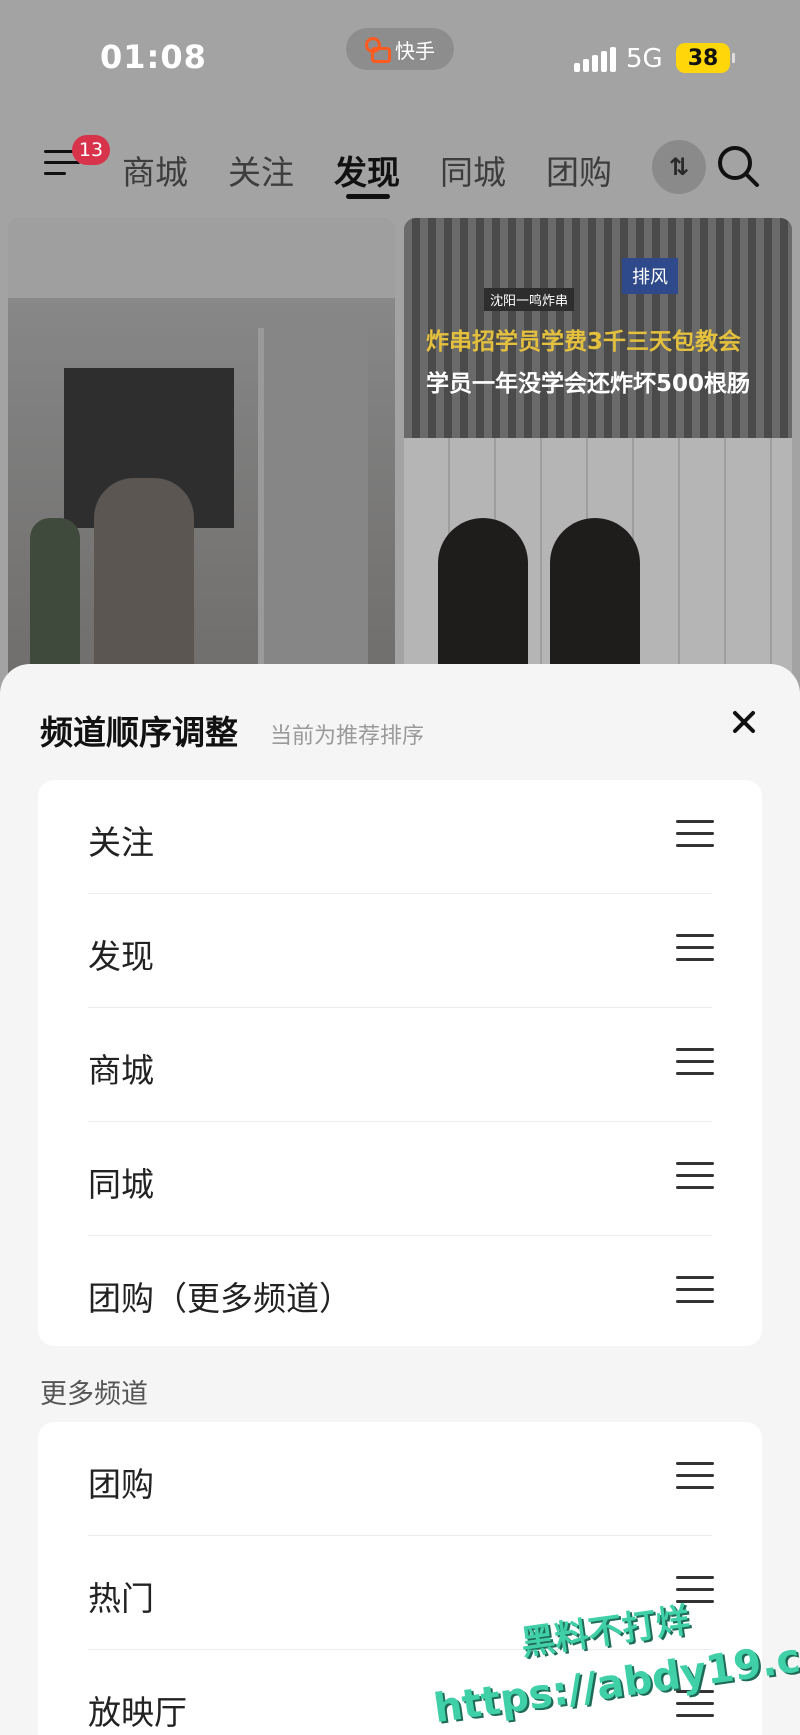  I want to click on channel-label: 团购（更多频道）, so click(220, 1298).